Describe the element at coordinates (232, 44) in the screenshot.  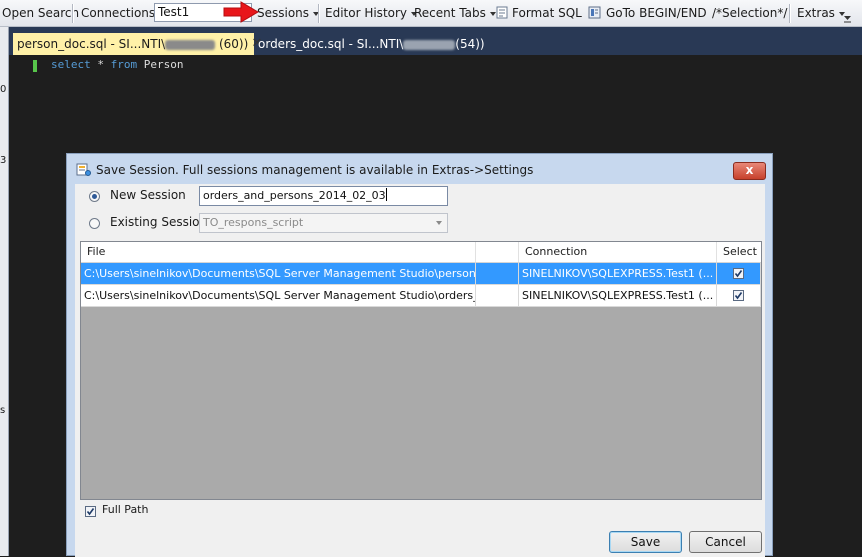
I see `tab-label-suffix: (60))` at that location.